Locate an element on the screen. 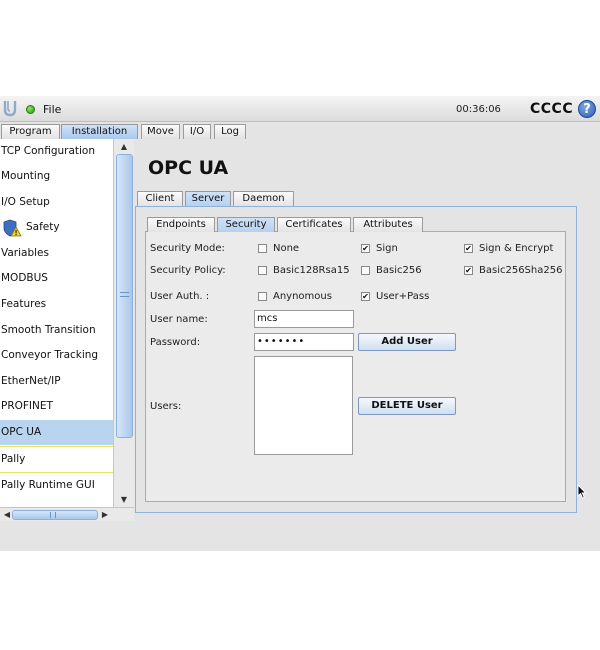 The width and height of the screenshot is (600, 650). password-field: ••••••• is located at coordinates (304, 342).